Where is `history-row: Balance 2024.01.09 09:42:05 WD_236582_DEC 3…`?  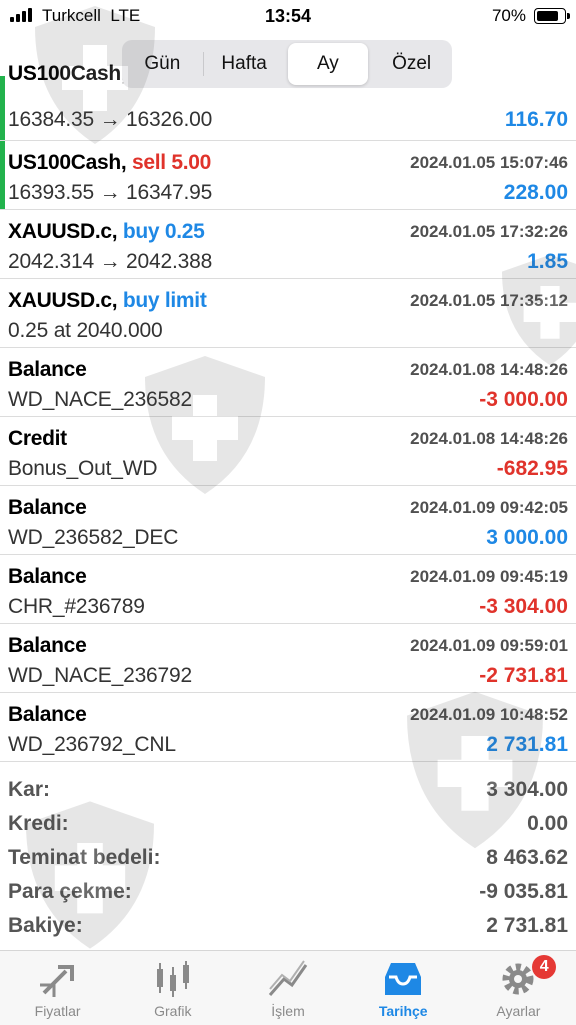 history-row: Balance 2024.01.09 09:42:05 WD_236582_DEC 3… is located at coordinates (288, 520).